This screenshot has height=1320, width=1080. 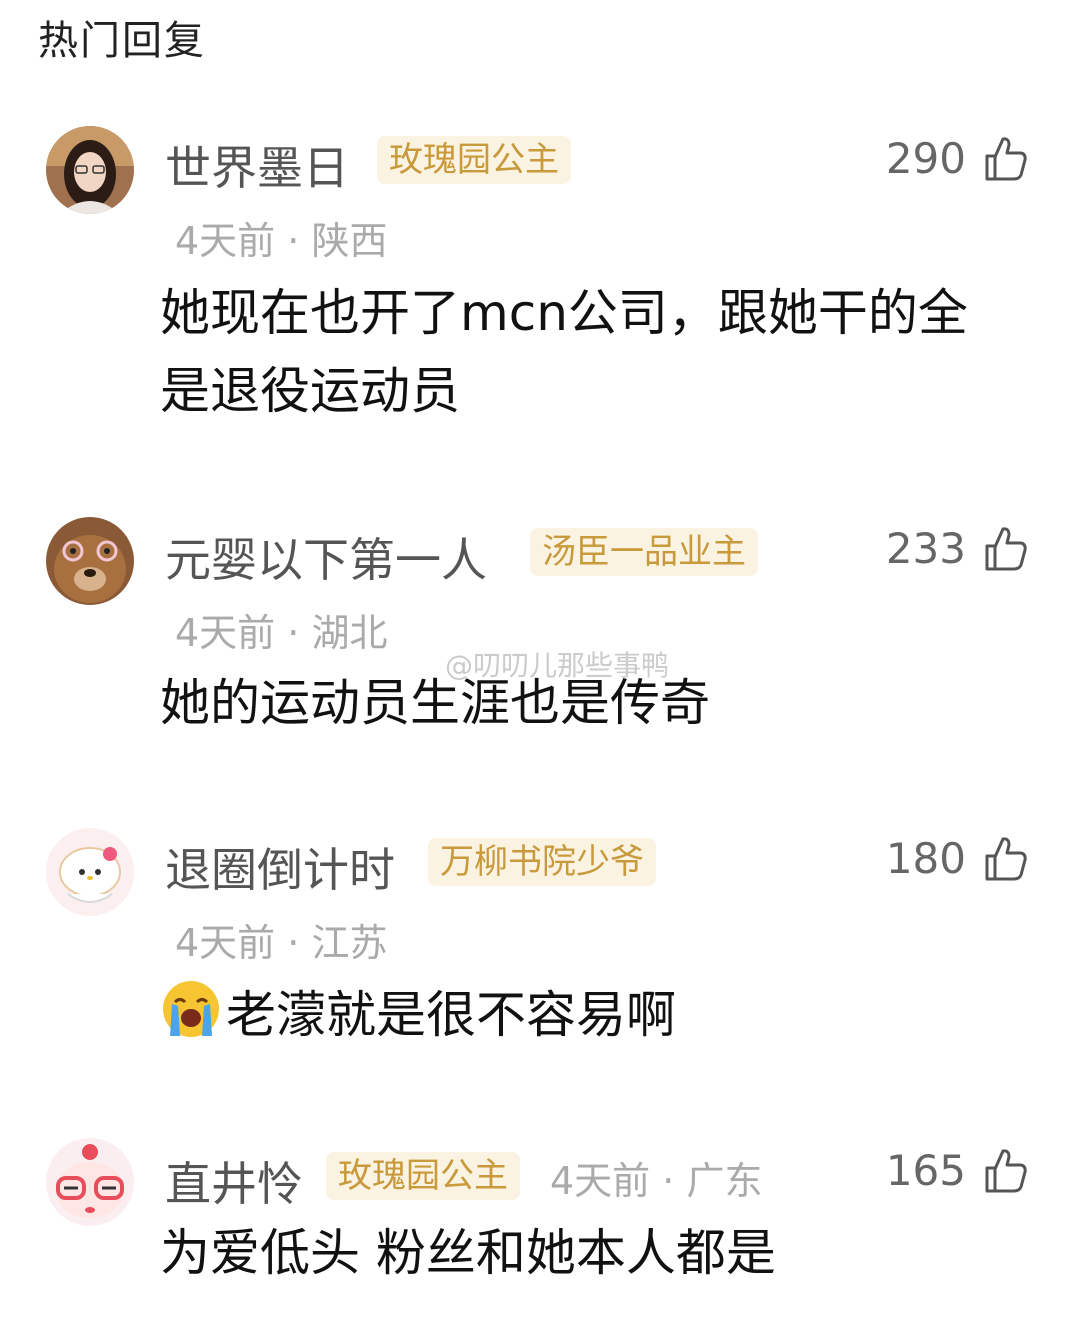 I want to click on username: 退圈倒计时, so click(x=280, y=867).